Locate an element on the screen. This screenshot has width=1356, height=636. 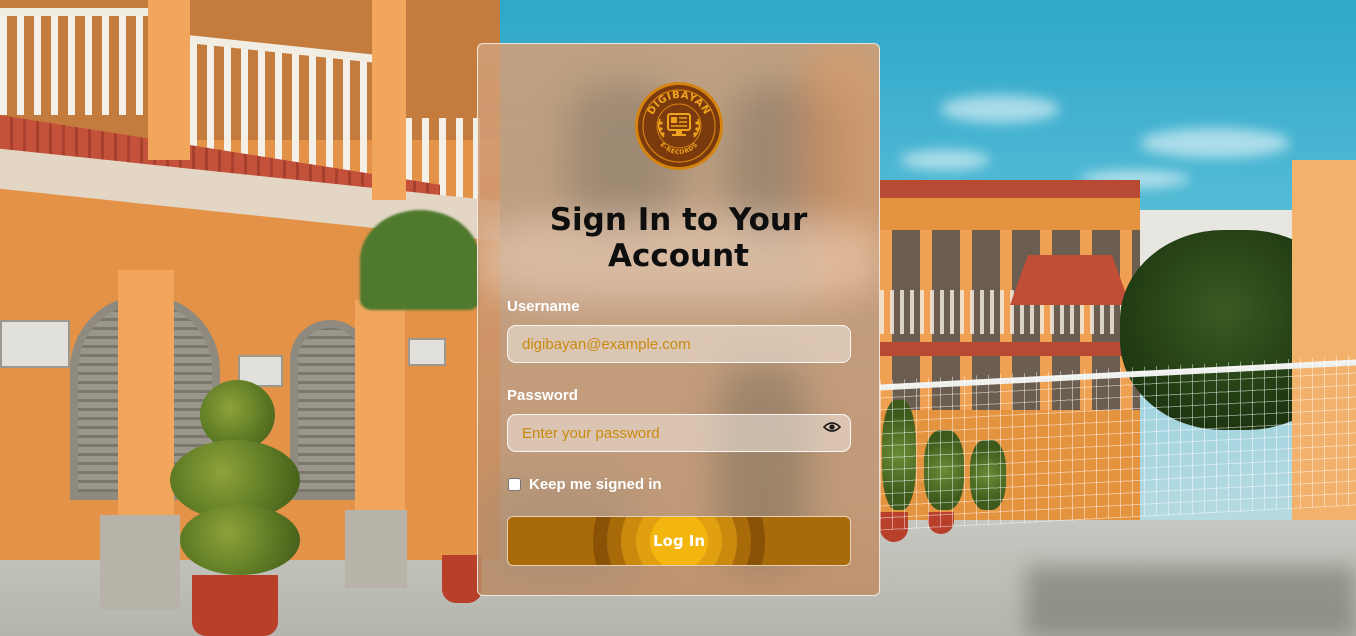
volleyball-net is located at coordinates (1118, 443).